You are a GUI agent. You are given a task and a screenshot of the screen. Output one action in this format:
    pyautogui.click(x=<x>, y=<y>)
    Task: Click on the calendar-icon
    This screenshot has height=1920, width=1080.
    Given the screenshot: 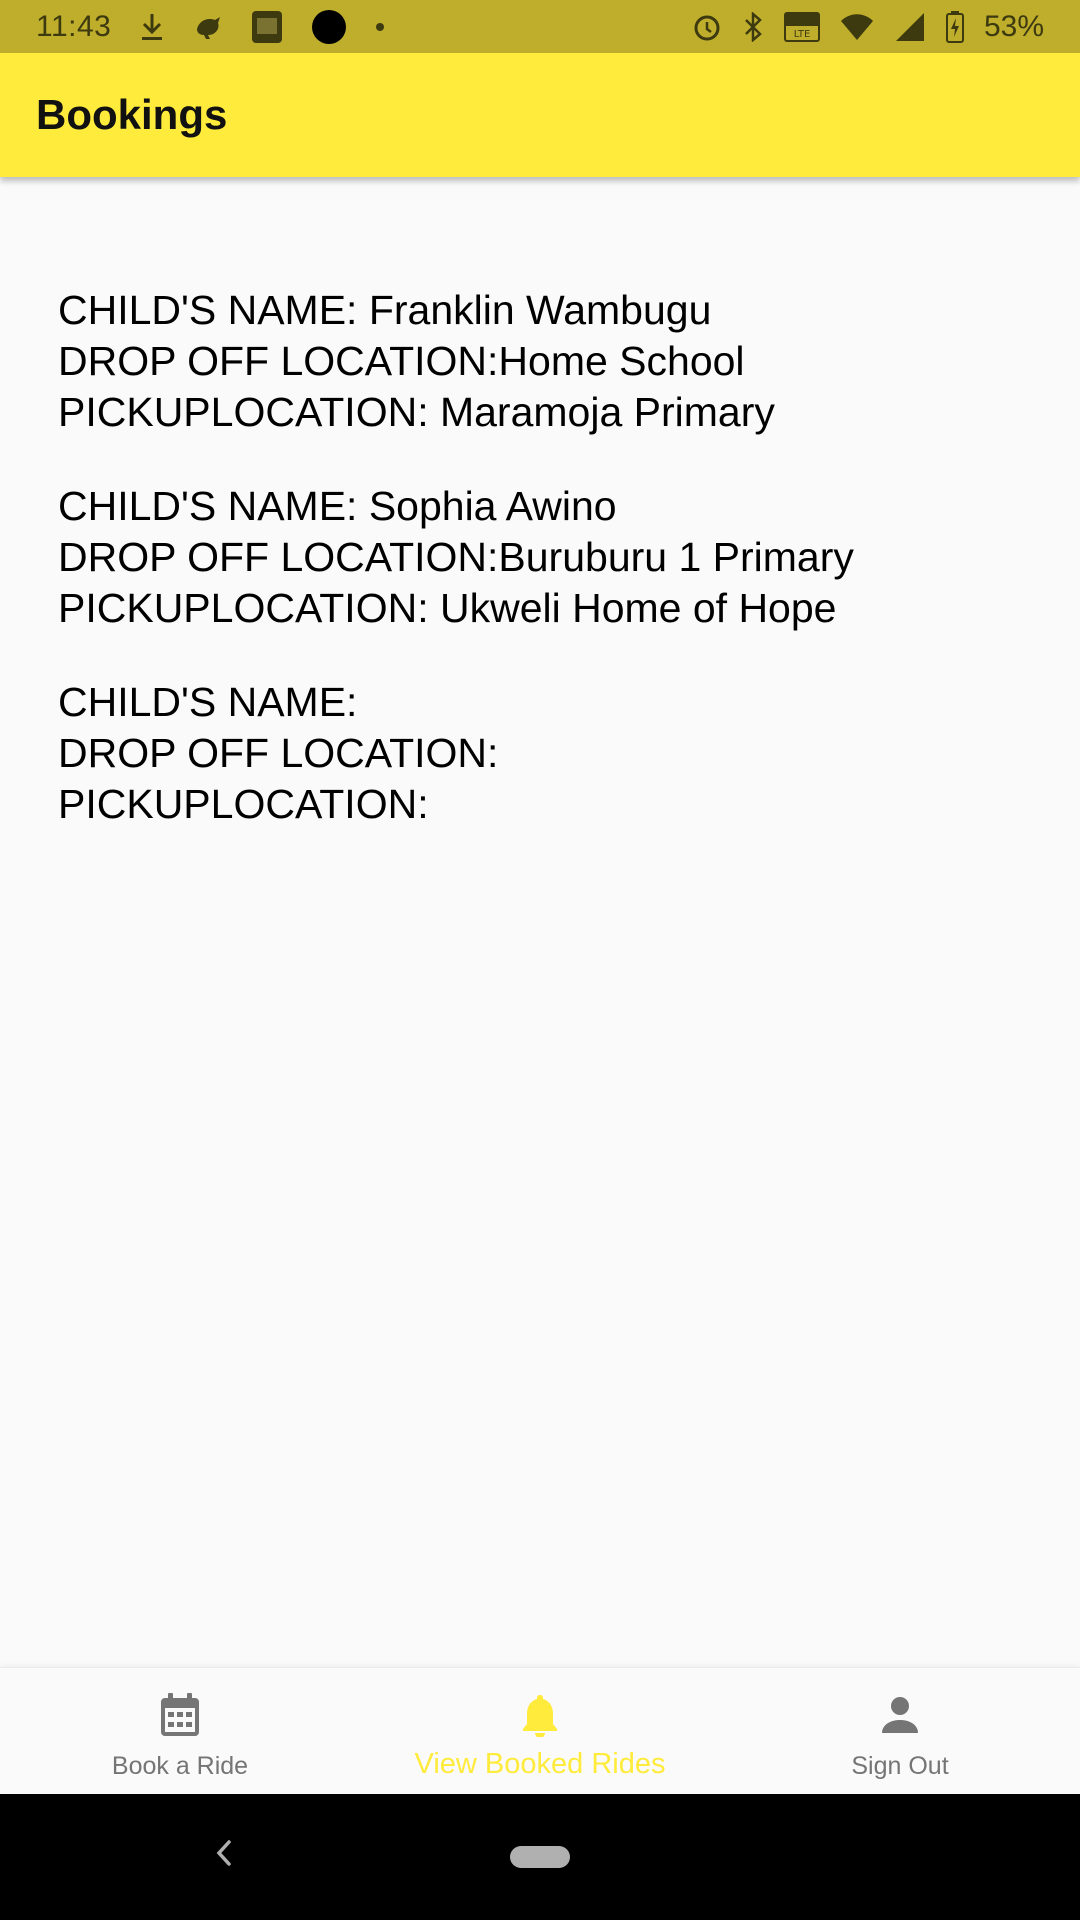 What is the action you would take?
    pyautogui.click(x=180, y=1715)
    